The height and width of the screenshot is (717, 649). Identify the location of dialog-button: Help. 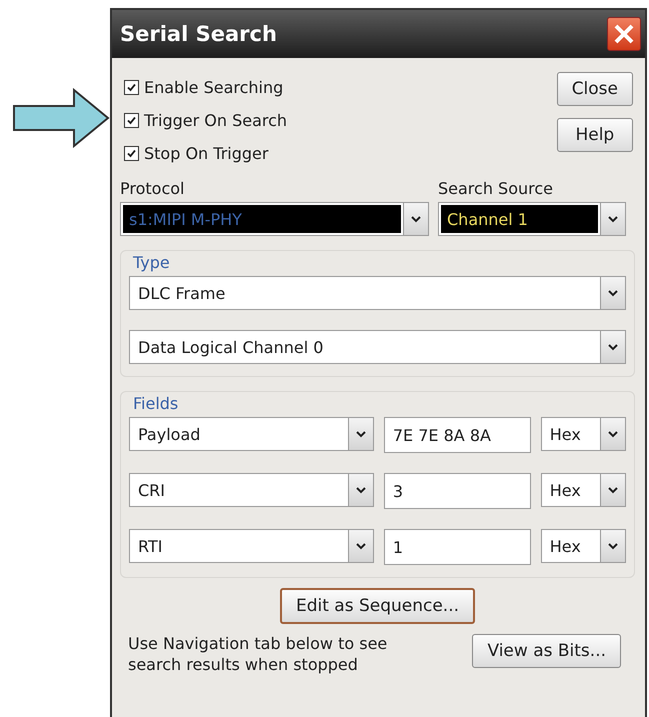
(594, 135).